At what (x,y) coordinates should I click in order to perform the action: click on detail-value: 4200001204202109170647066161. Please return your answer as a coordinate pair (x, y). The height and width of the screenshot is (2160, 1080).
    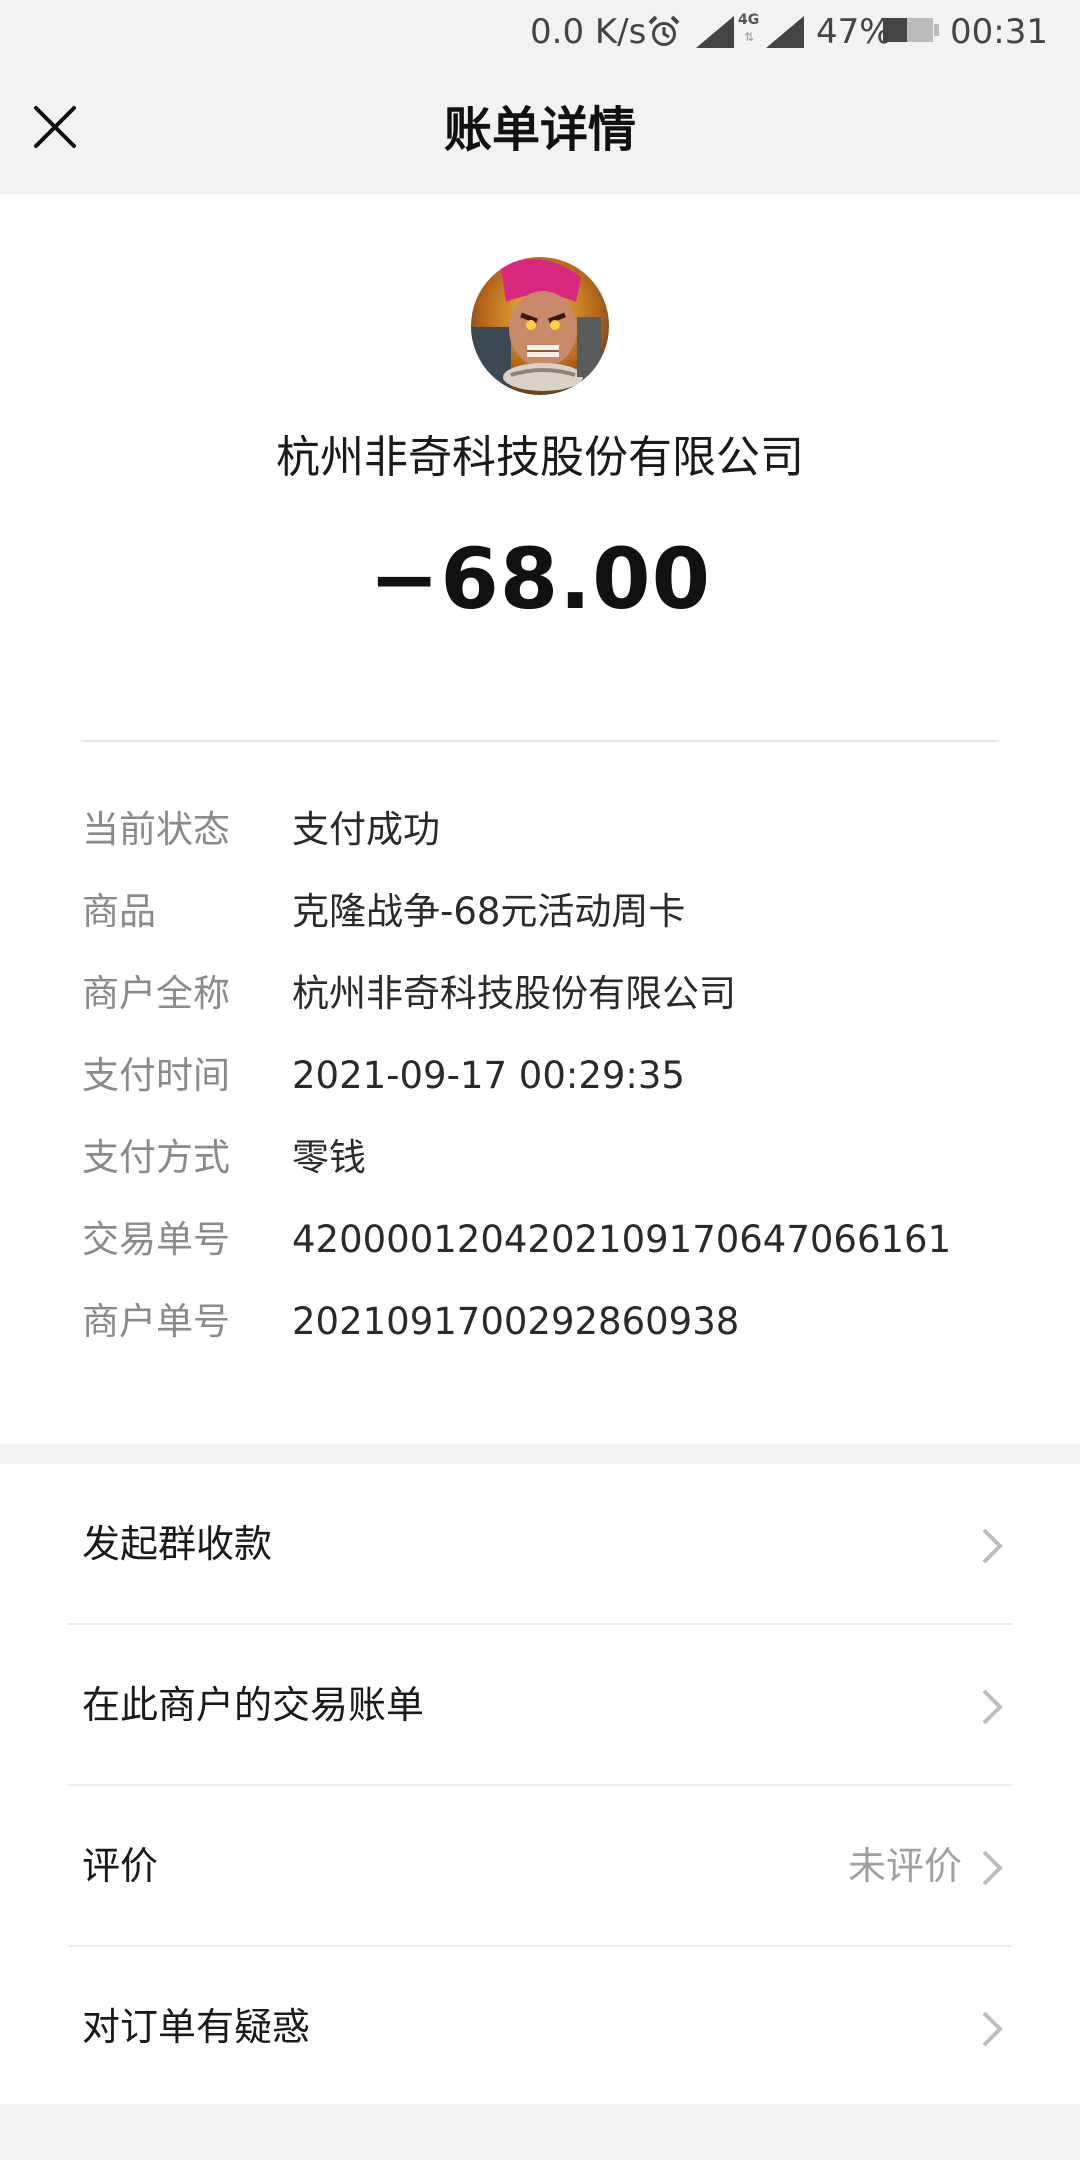
    Looking at the image, I should click on (621, 1240).